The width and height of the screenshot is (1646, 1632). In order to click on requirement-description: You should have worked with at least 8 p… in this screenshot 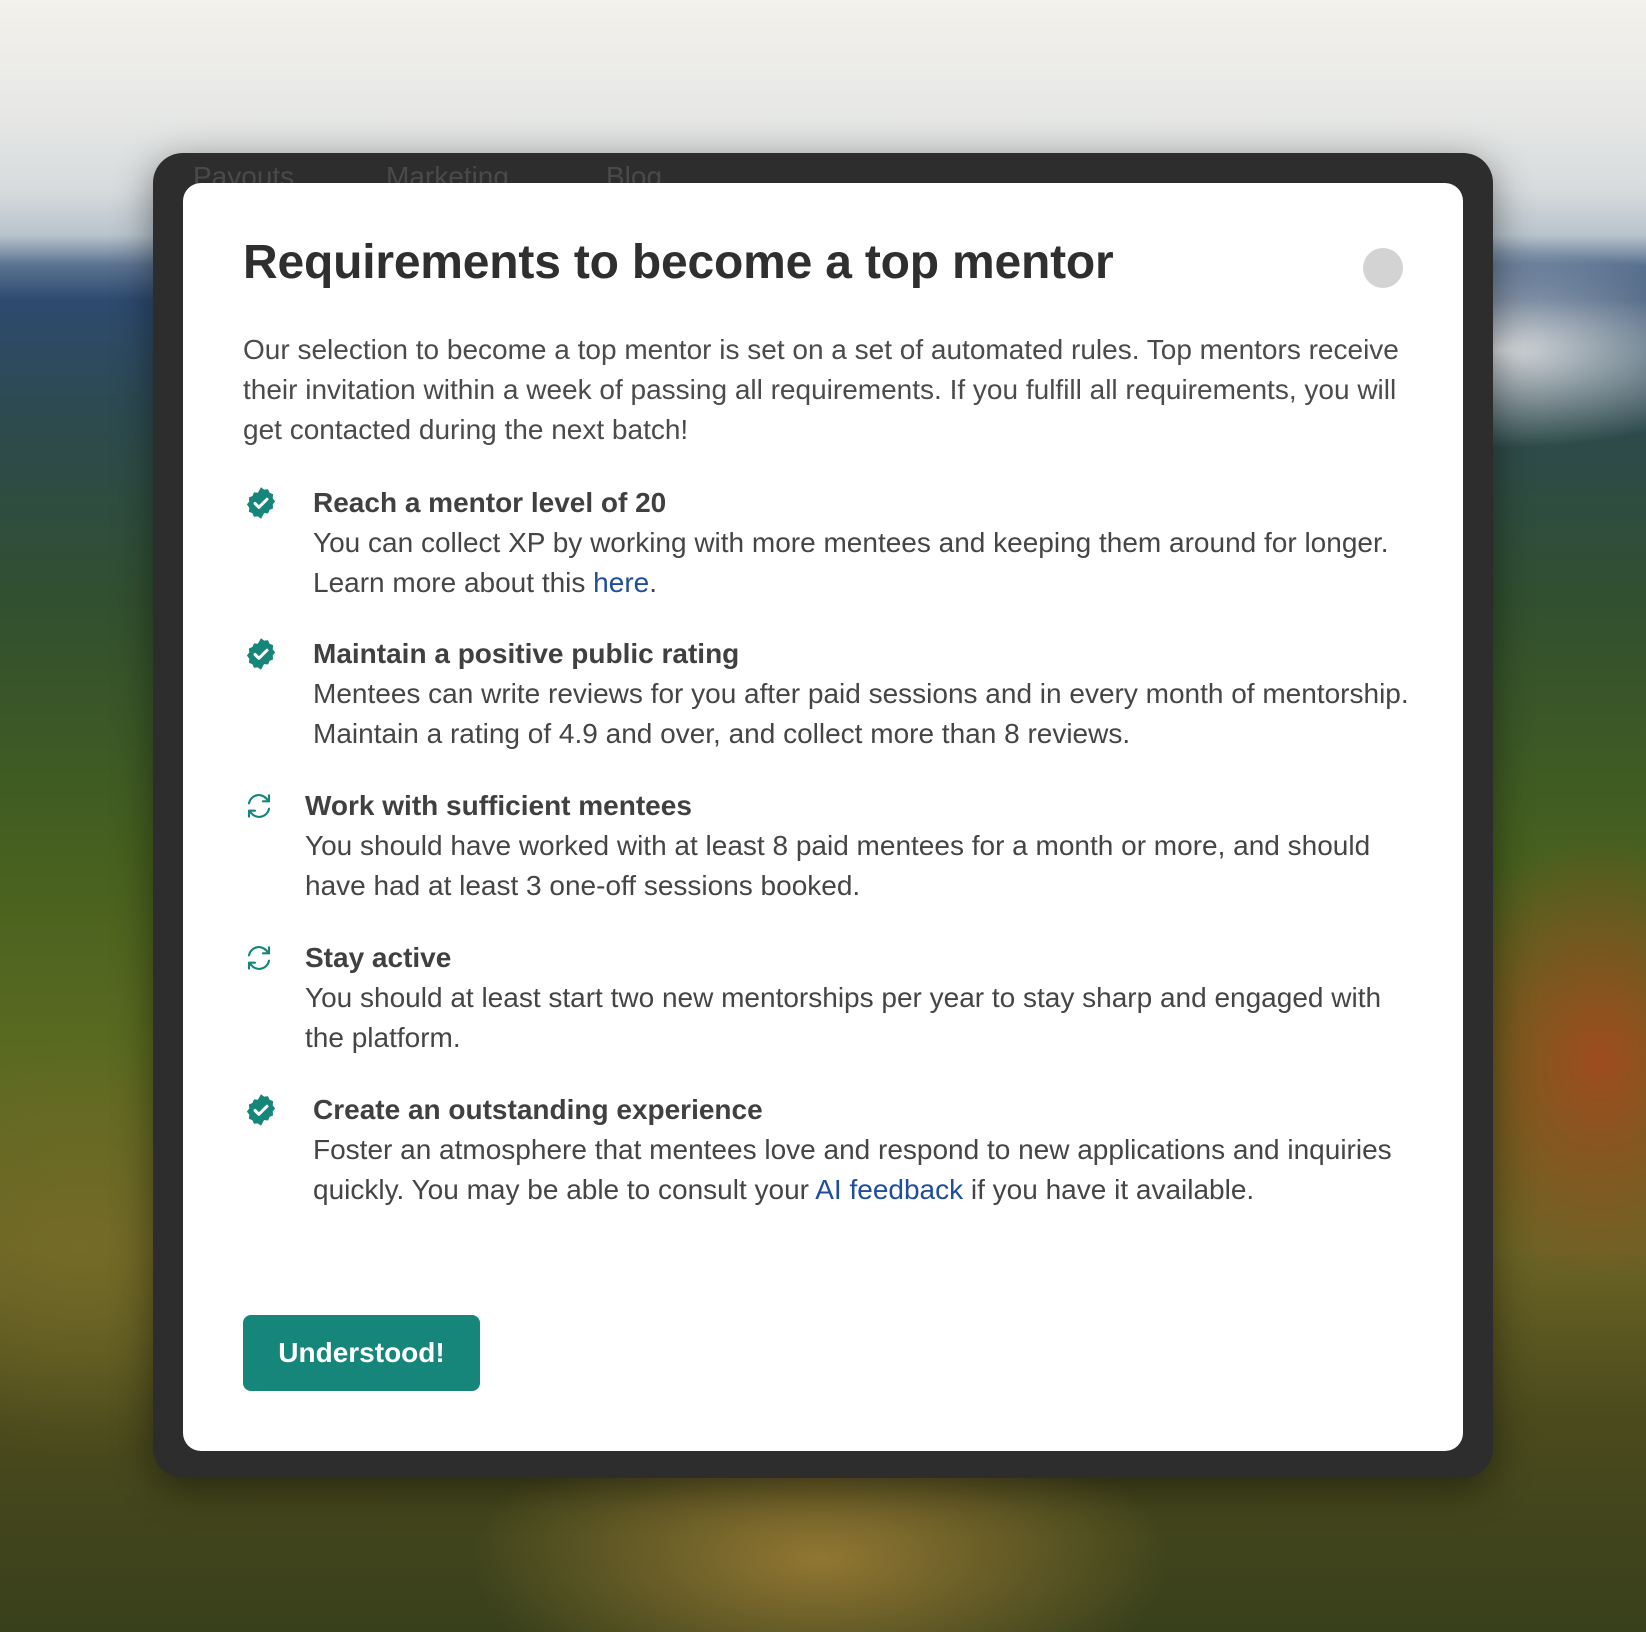, I will do `click(838, 865)`.